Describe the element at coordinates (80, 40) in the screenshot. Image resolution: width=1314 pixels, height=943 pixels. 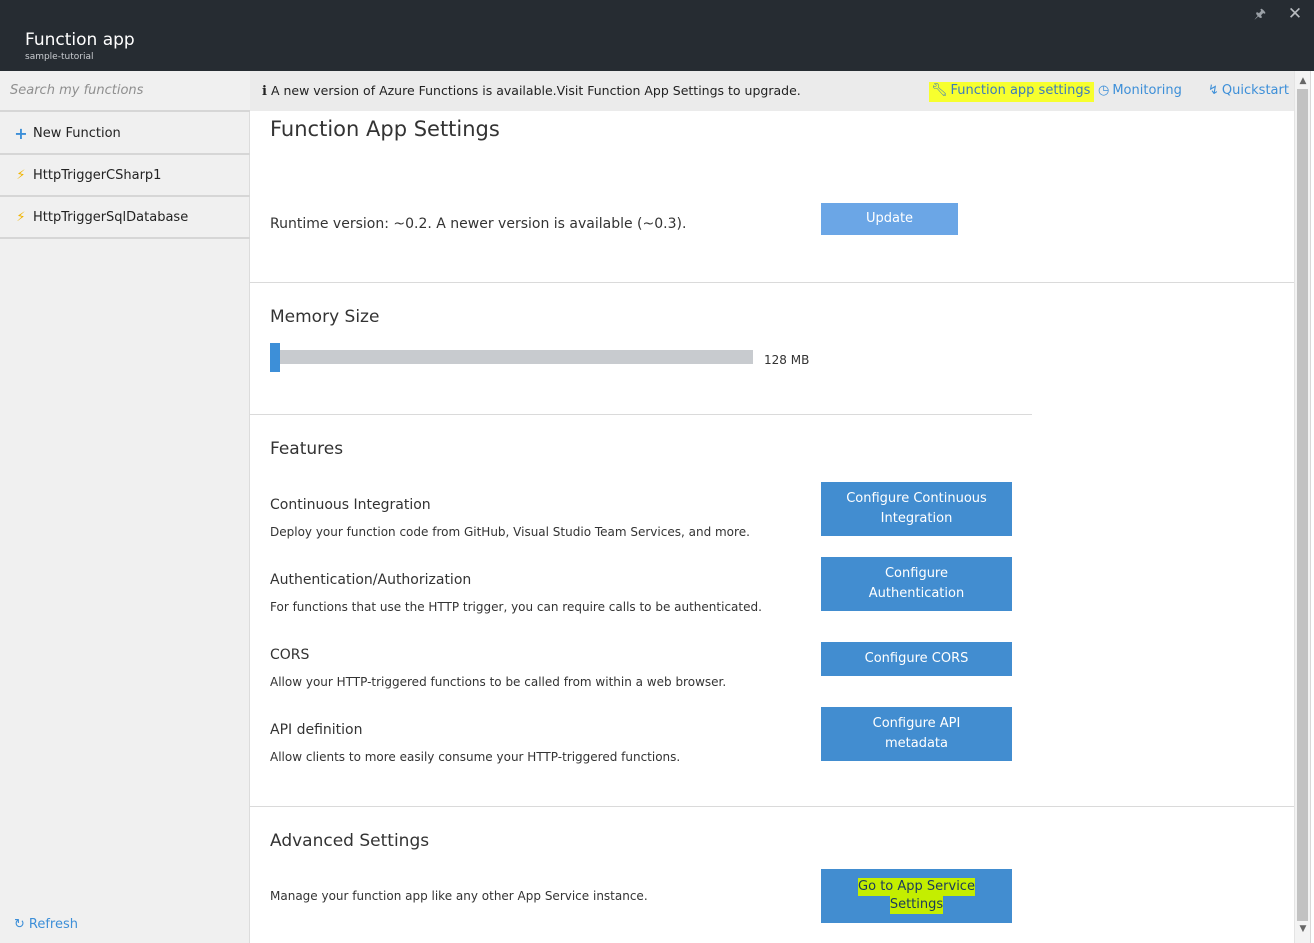
I see `blade-title: Function app` at that location.